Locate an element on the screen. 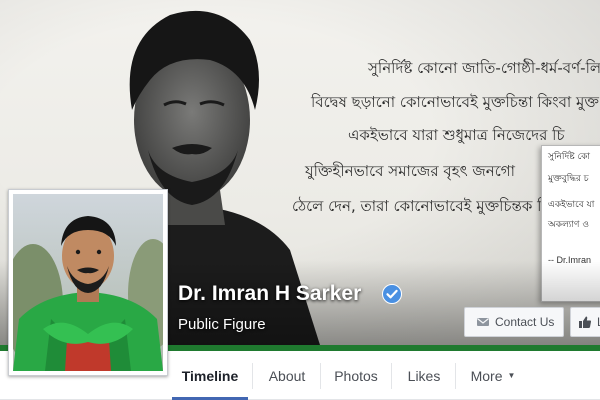 The image size is (600, 400). like-page-button: L is located at coordinates (585, 322).